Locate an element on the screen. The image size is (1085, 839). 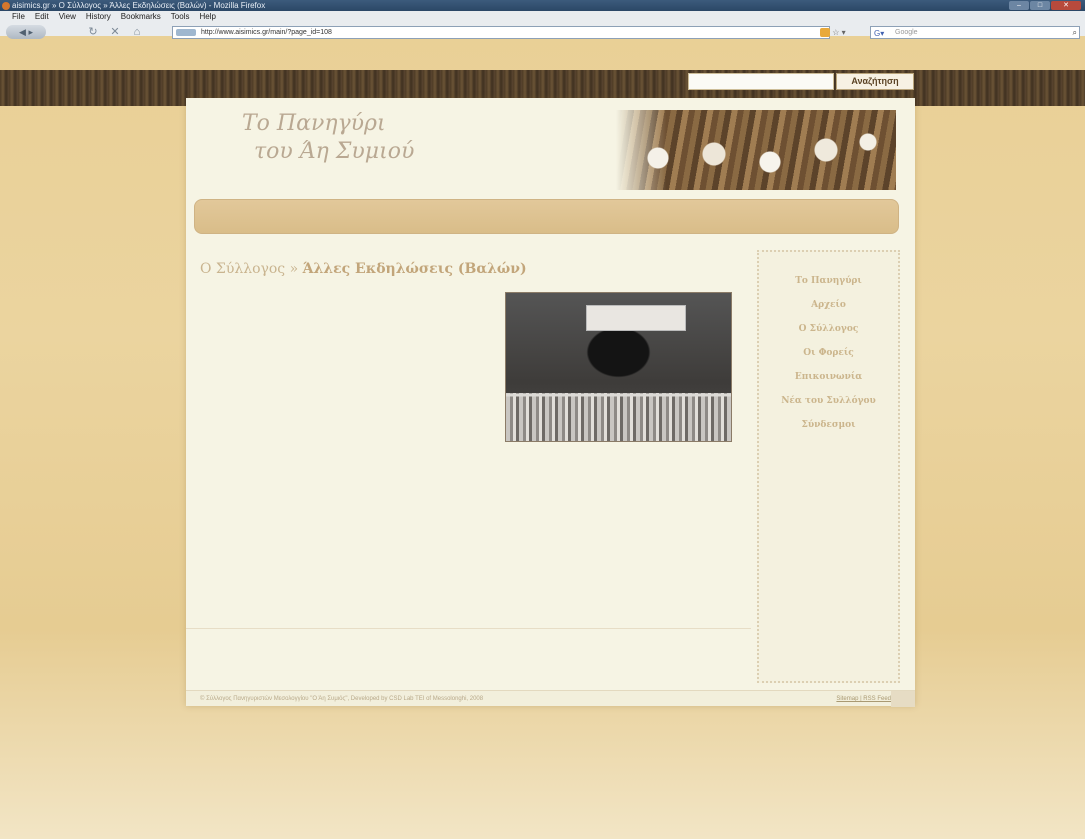
menu-help: Help is located at coordinates (207, 17).